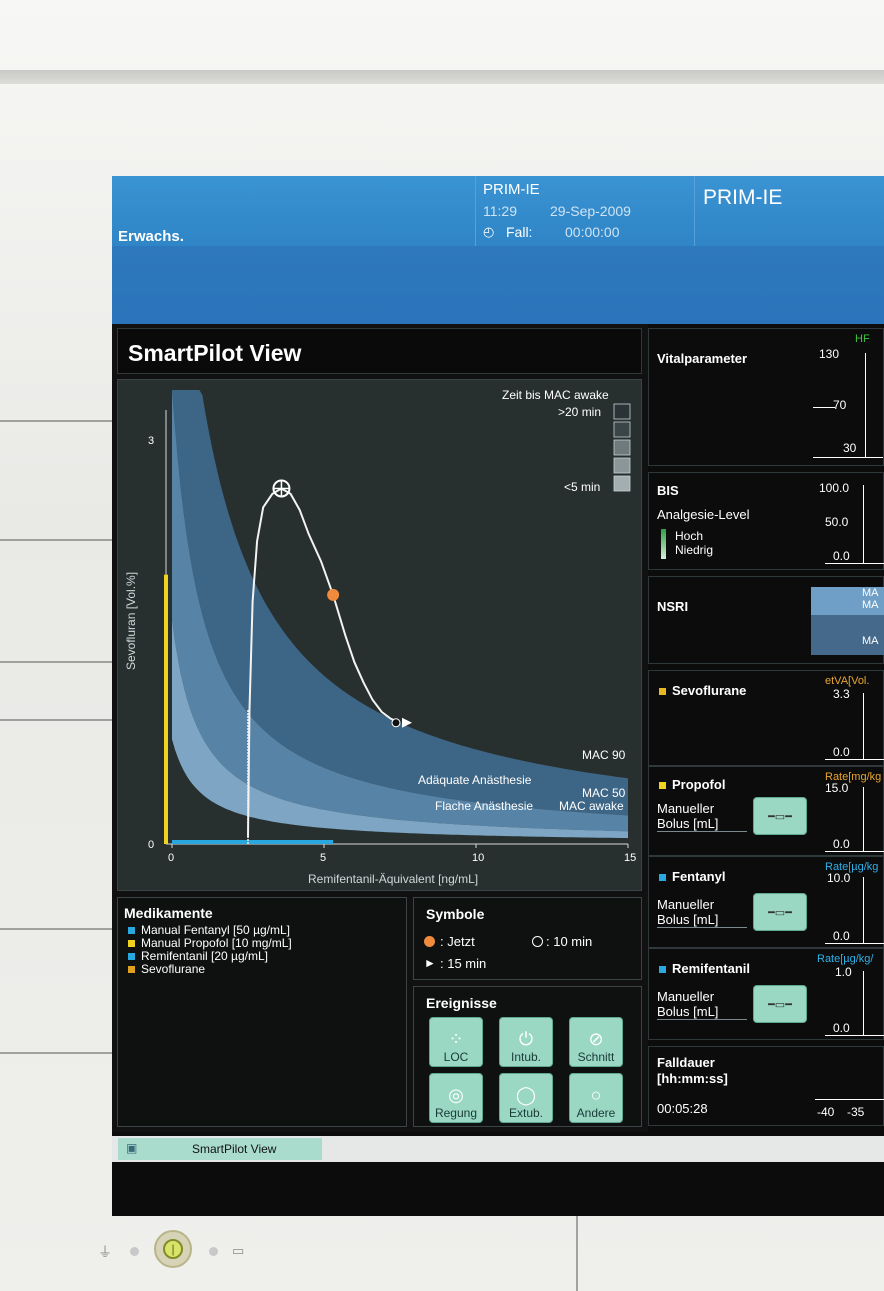 This screenshot has height=1291, width=884. What do you see at coordinates (456, 1039) in the screenshot?
I see `loc-icon: ⁘` at bounding box center [456, 1039].